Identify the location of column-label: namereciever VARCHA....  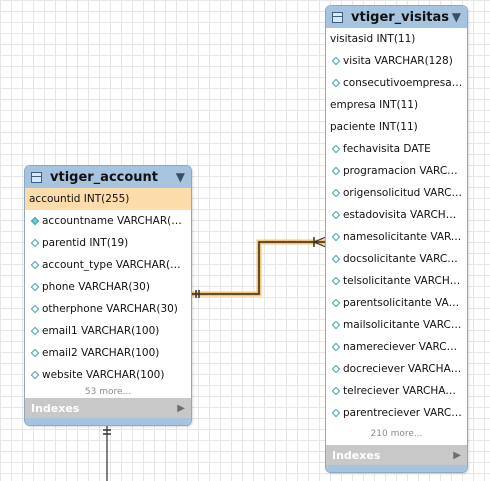
(403, 347).